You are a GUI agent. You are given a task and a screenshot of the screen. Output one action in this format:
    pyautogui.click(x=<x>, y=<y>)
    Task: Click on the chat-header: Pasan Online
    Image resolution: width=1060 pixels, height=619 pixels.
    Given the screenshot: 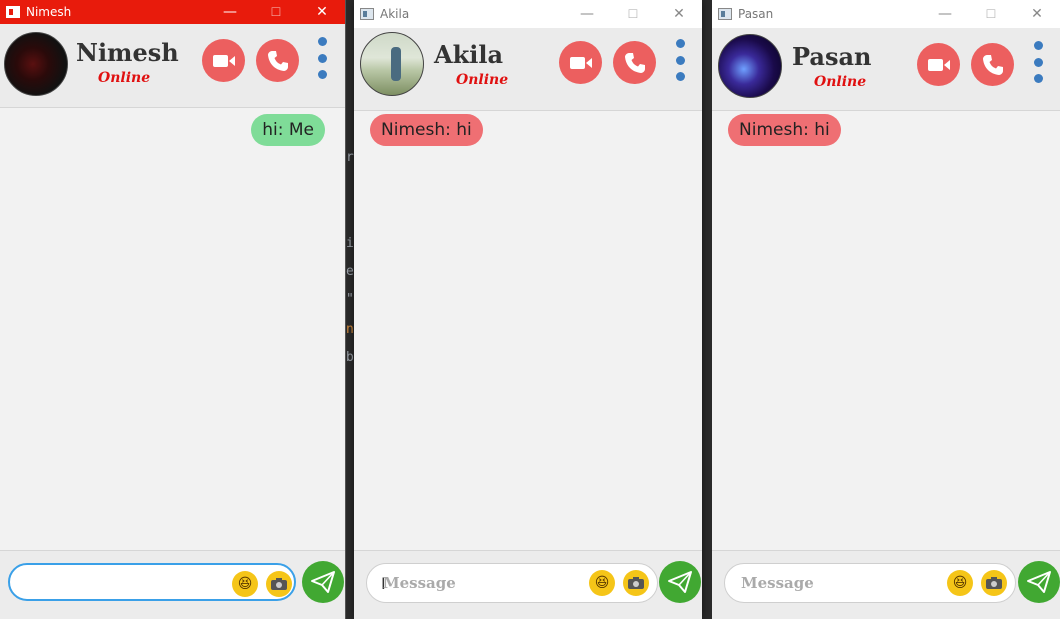 What is the action you would take?
    pyautogui.click(x=886, y=69)
    